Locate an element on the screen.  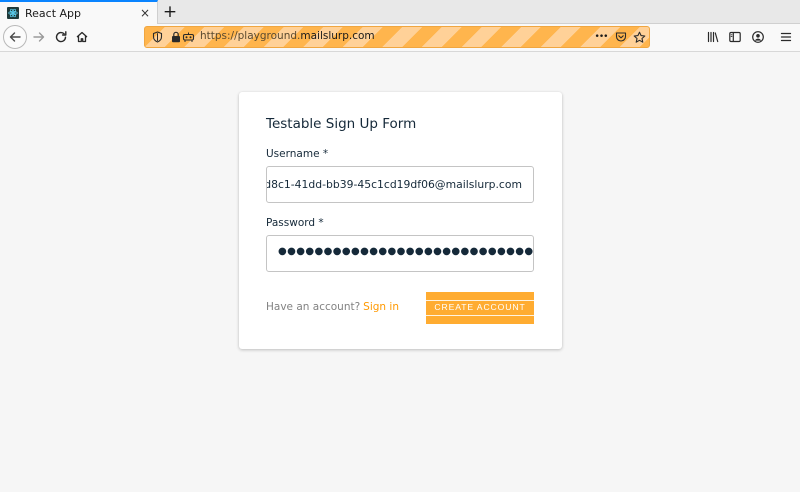
url-domain: mailslurp.com is located at coordinates (337, 36).